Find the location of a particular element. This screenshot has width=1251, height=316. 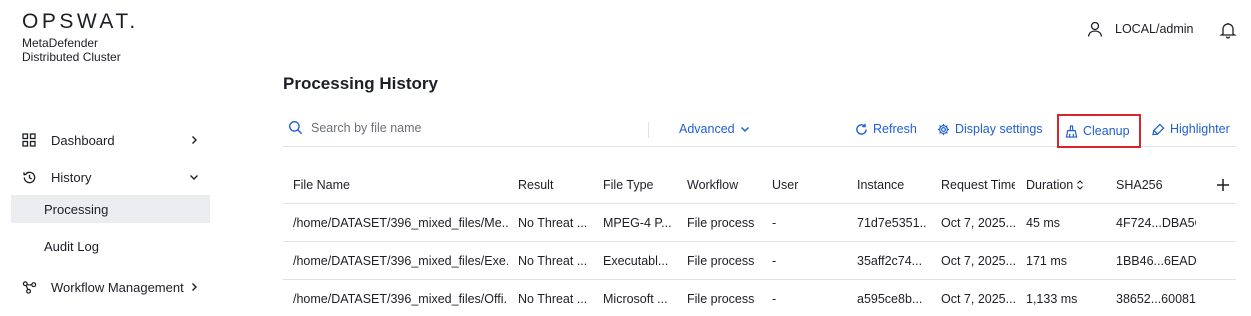

advanced-filter-button: Advanced is located at coordinates (714, 129).